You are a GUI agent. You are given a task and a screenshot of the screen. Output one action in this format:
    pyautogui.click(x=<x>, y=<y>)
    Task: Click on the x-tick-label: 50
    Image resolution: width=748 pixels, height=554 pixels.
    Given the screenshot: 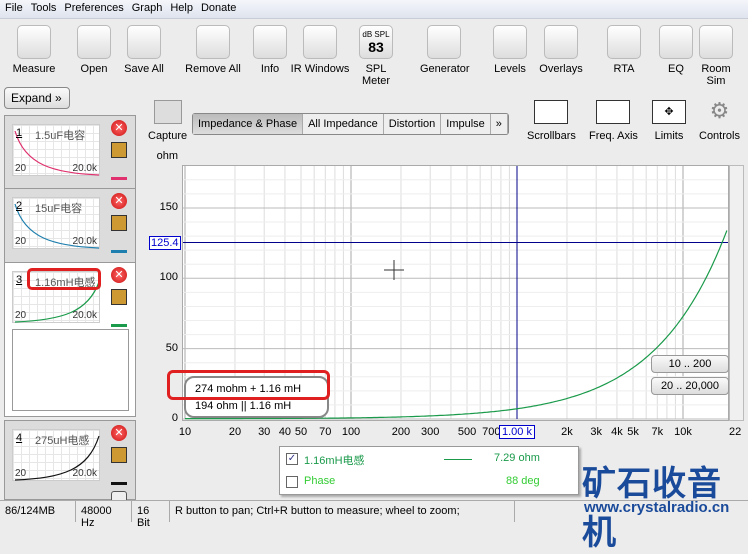 What is the action you would take?
    pyautogui.click(x=301, y=432)
    